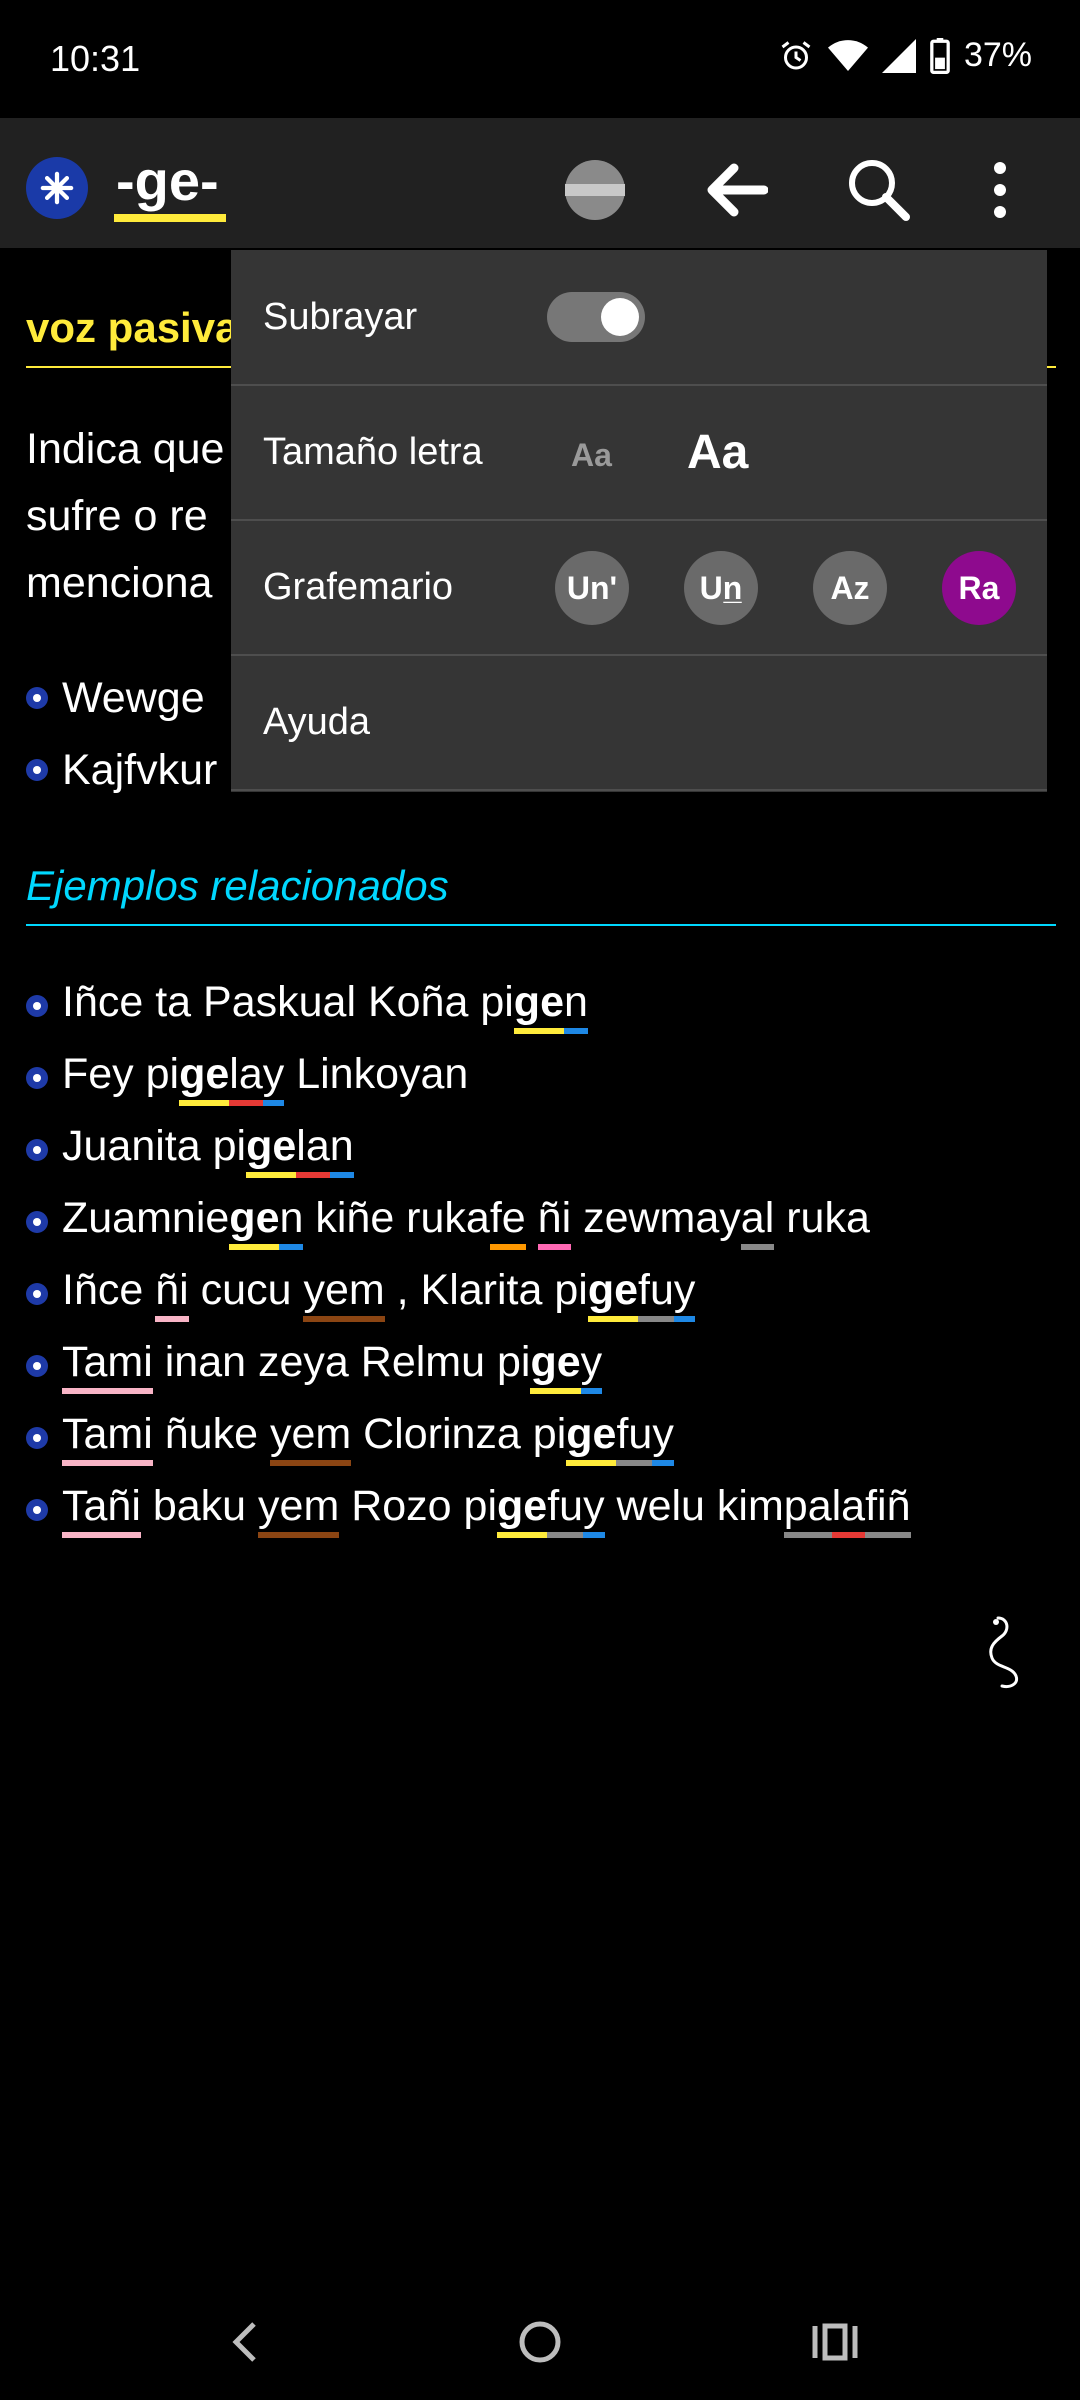 Image resolution: width=1080 pixels, height=2400 pixels. I want to click on example-segment: ruka, so click(822, 1218).